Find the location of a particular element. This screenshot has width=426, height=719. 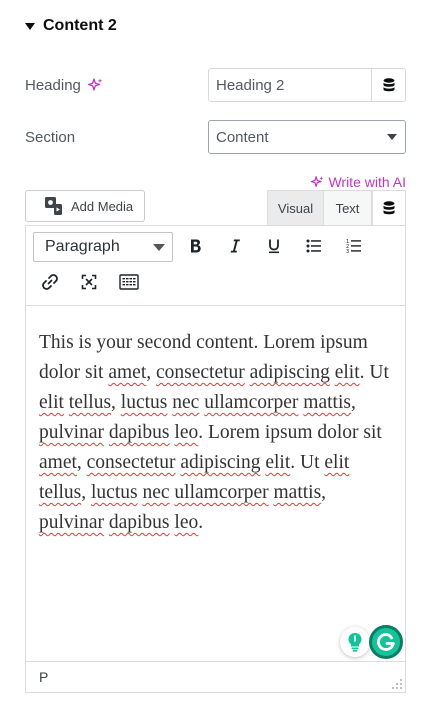

fullscreen-icon is located at coordinates (89, 282).